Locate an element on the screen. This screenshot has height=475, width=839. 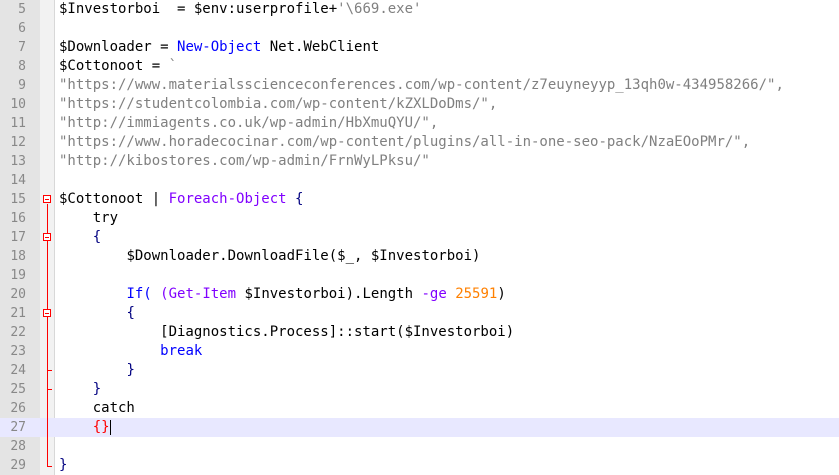
line-number: 14 is located at coordinates (18, 180).